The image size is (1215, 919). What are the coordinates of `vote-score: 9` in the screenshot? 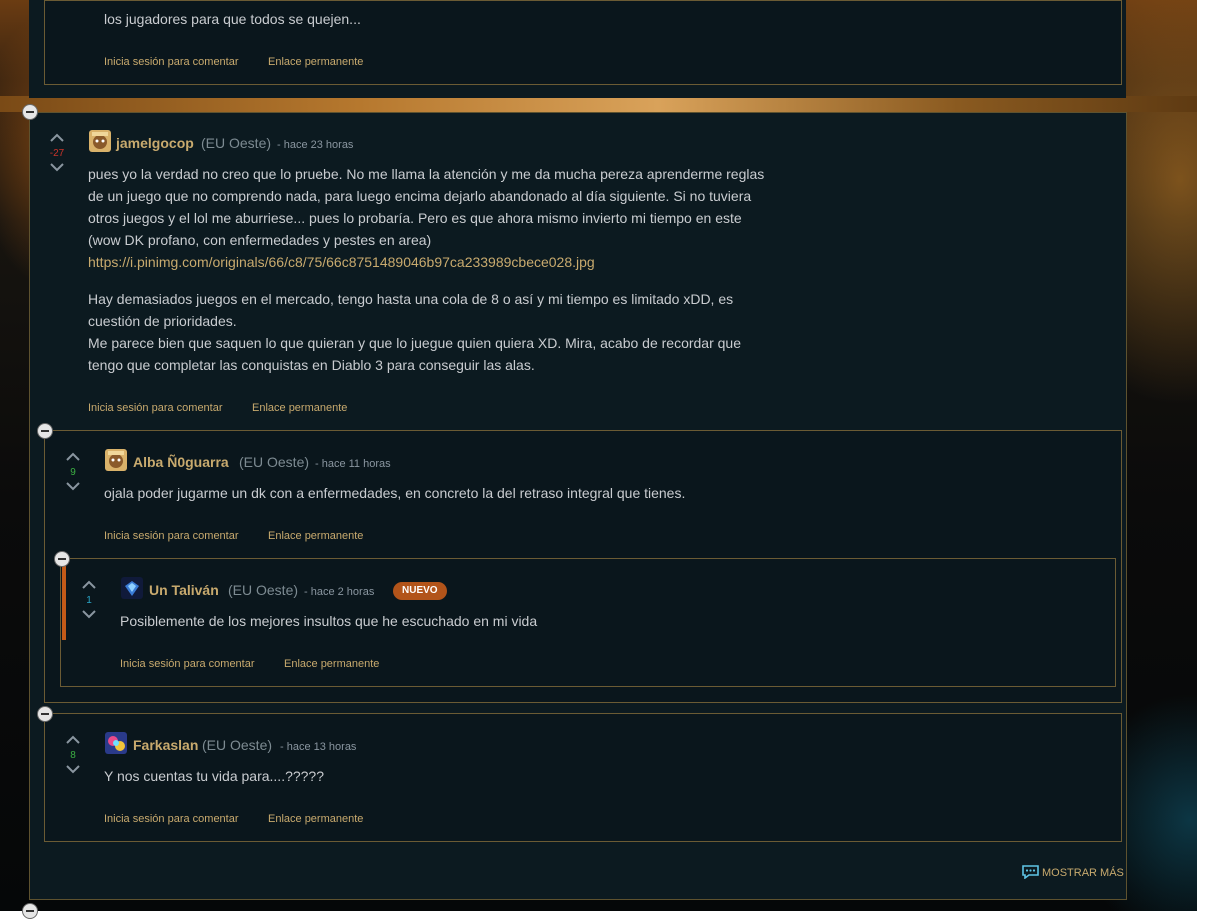 It's located at (73, 472).